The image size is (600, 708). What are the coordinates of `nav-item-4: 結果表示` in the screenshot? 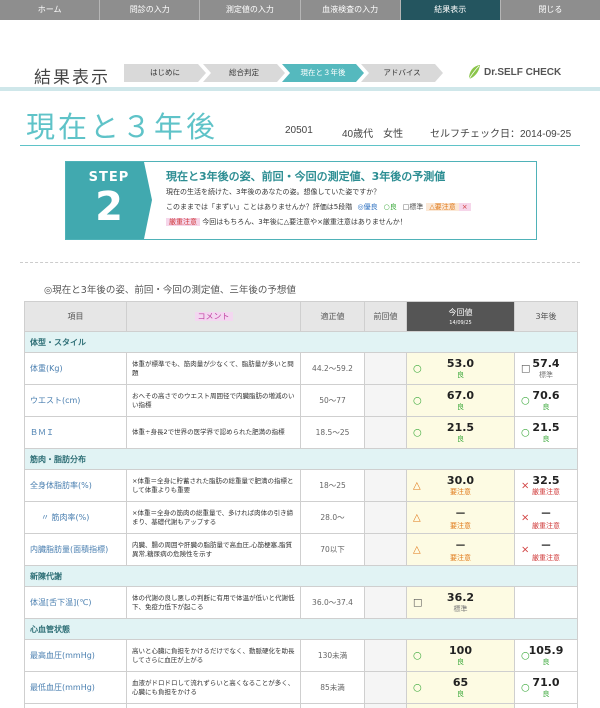 It's located at (450, 10).